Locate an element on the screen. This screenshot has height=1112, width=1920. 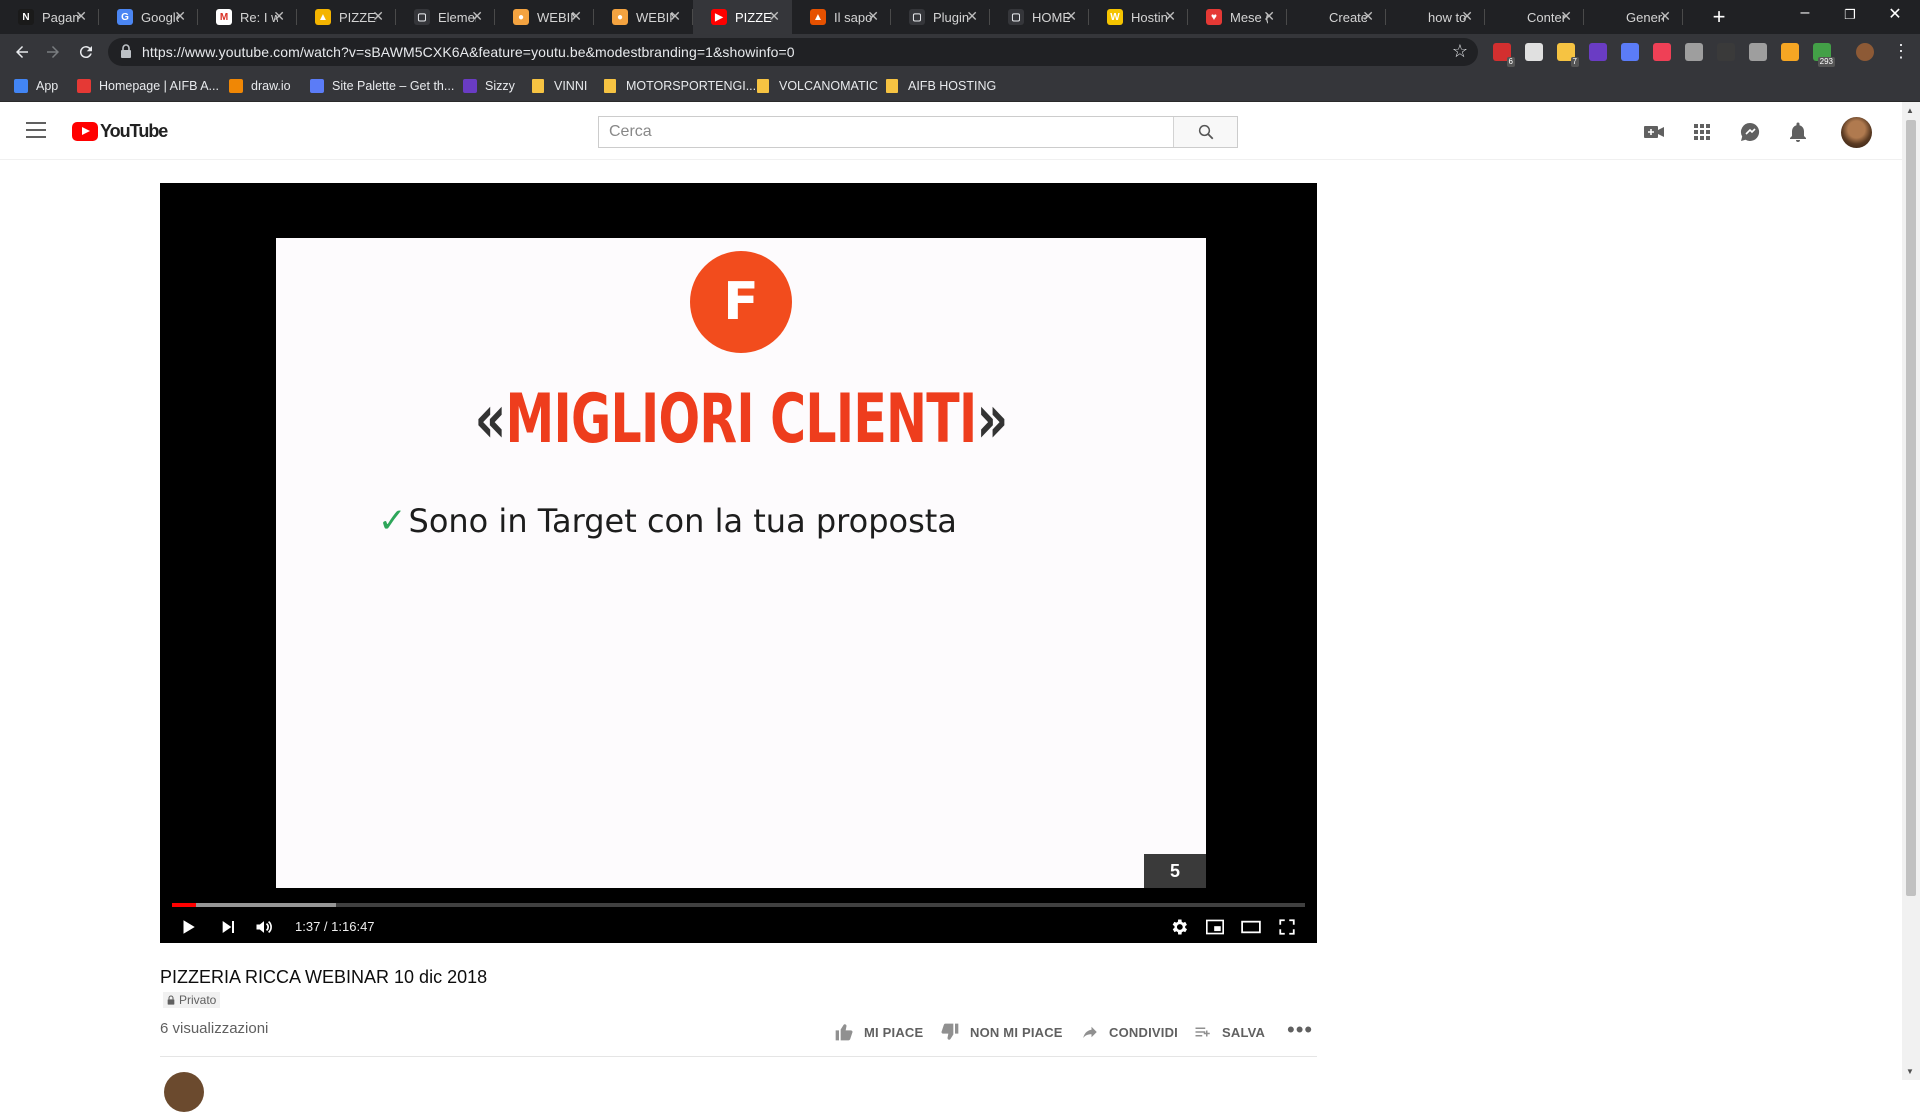
maximize-button: ❐ is located at coordinates (1850, 15).